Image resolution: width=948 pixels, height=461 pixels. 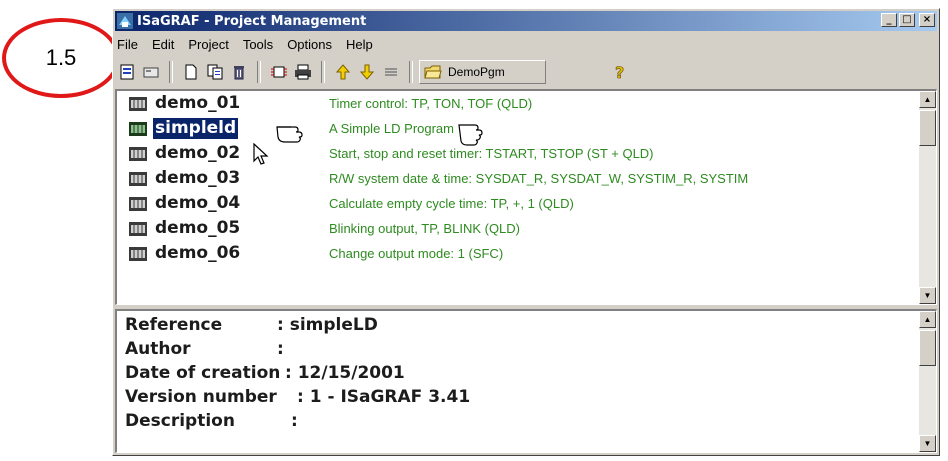 I want to click on delete-icon, so click(x=239, y=73).